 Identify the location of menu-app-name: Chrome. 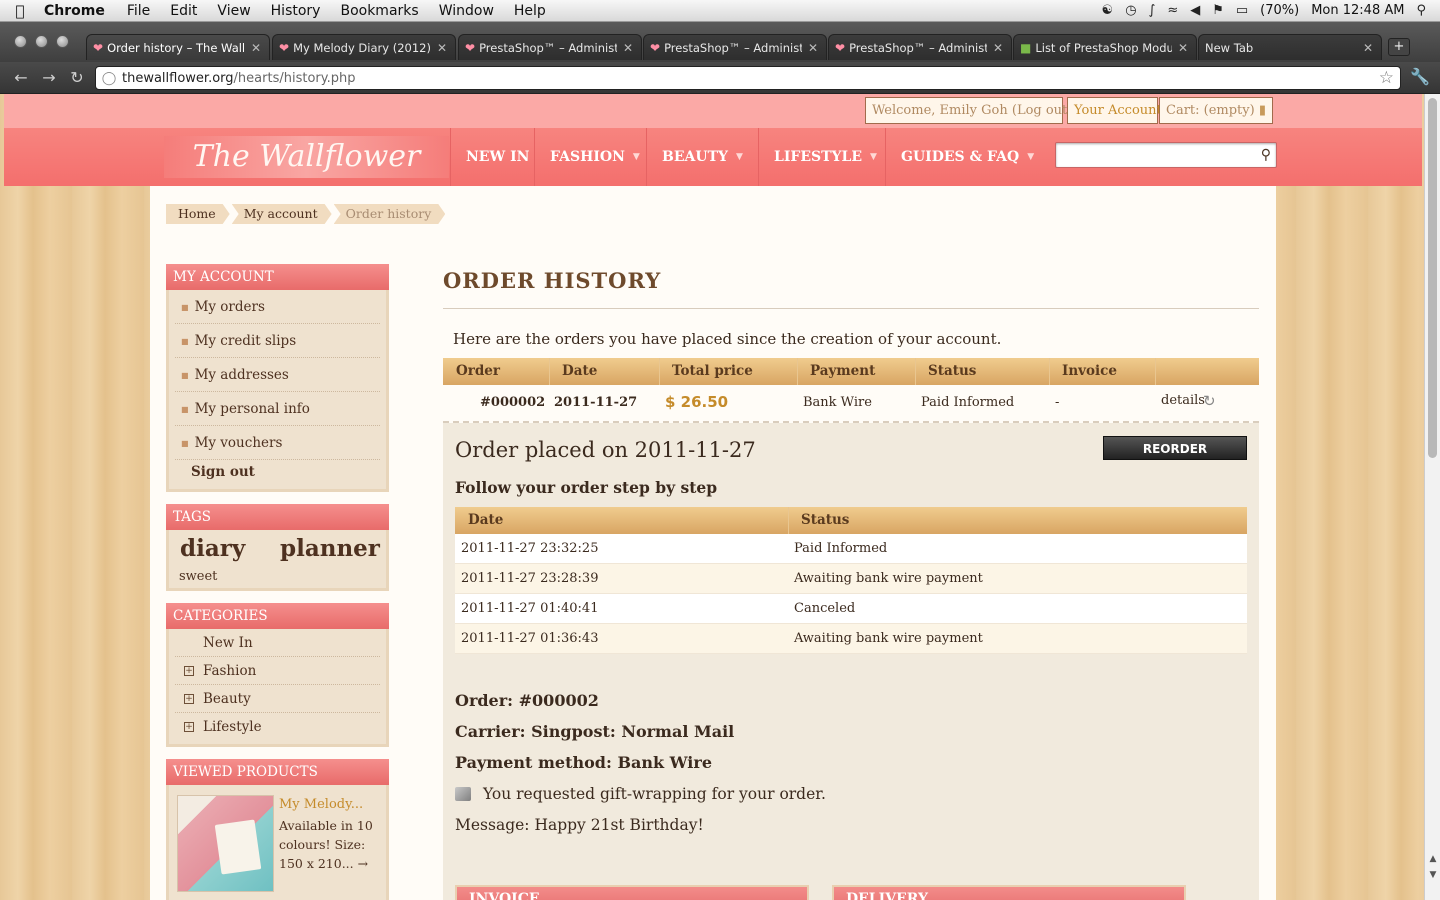
(78, 11).